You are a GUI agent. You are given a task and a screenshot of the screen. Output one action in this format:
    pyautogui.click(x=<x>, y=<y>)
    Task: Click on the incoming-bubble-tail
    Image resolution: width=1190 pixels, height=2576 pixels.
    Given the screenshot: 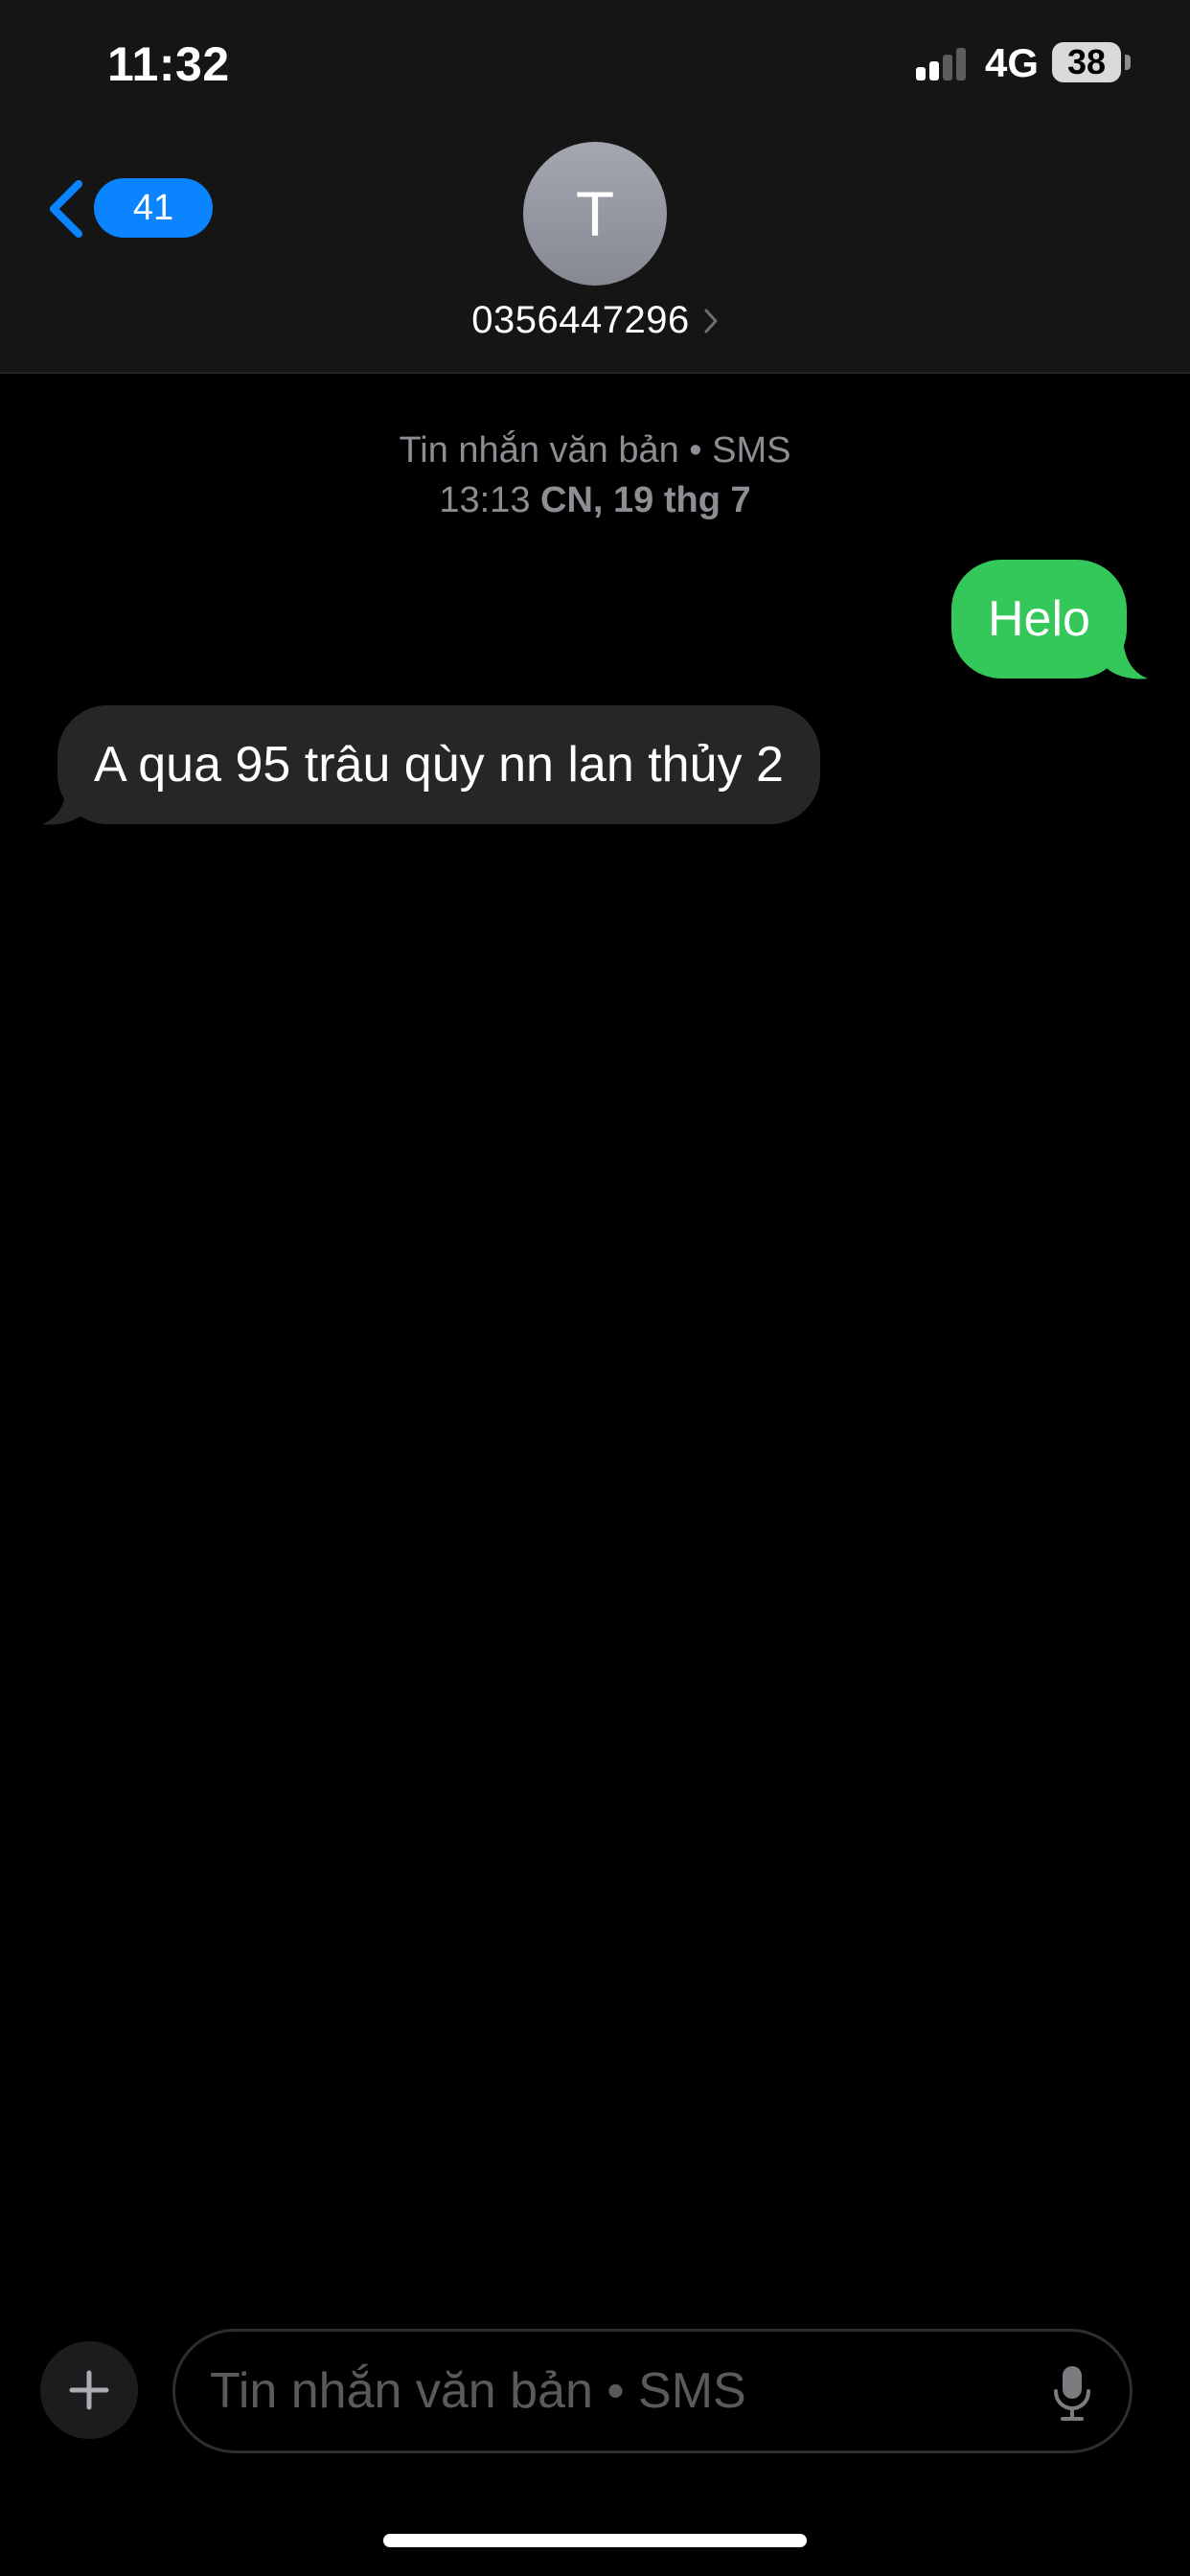 What is the action you would take?
    pyautogui.click(x=64, y=805)
    